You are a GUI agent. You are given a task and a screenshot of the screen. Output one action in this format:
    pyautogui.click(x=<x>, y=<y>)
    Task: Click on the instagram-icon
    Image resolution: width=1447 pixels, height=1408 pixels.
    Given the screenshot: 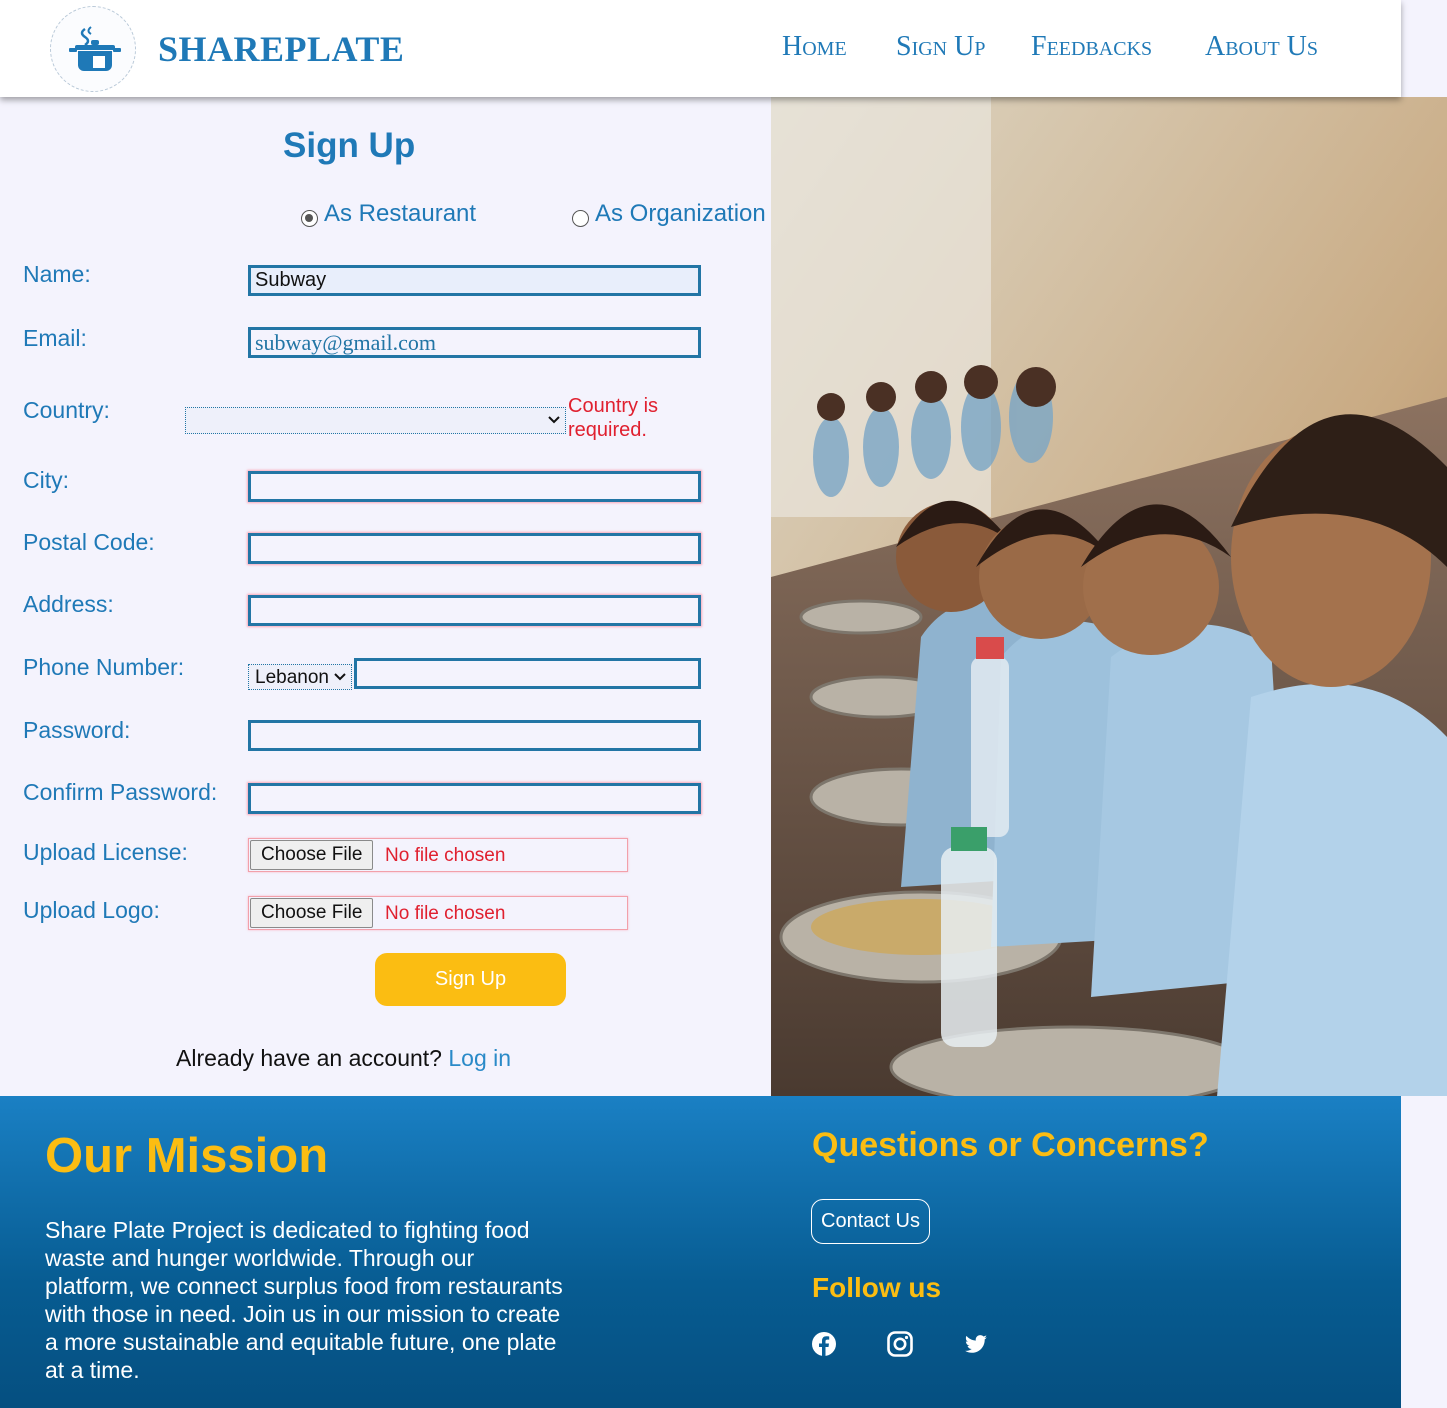 What is the action you would take?
    pyautogui.click(x=900, y=1344)
    